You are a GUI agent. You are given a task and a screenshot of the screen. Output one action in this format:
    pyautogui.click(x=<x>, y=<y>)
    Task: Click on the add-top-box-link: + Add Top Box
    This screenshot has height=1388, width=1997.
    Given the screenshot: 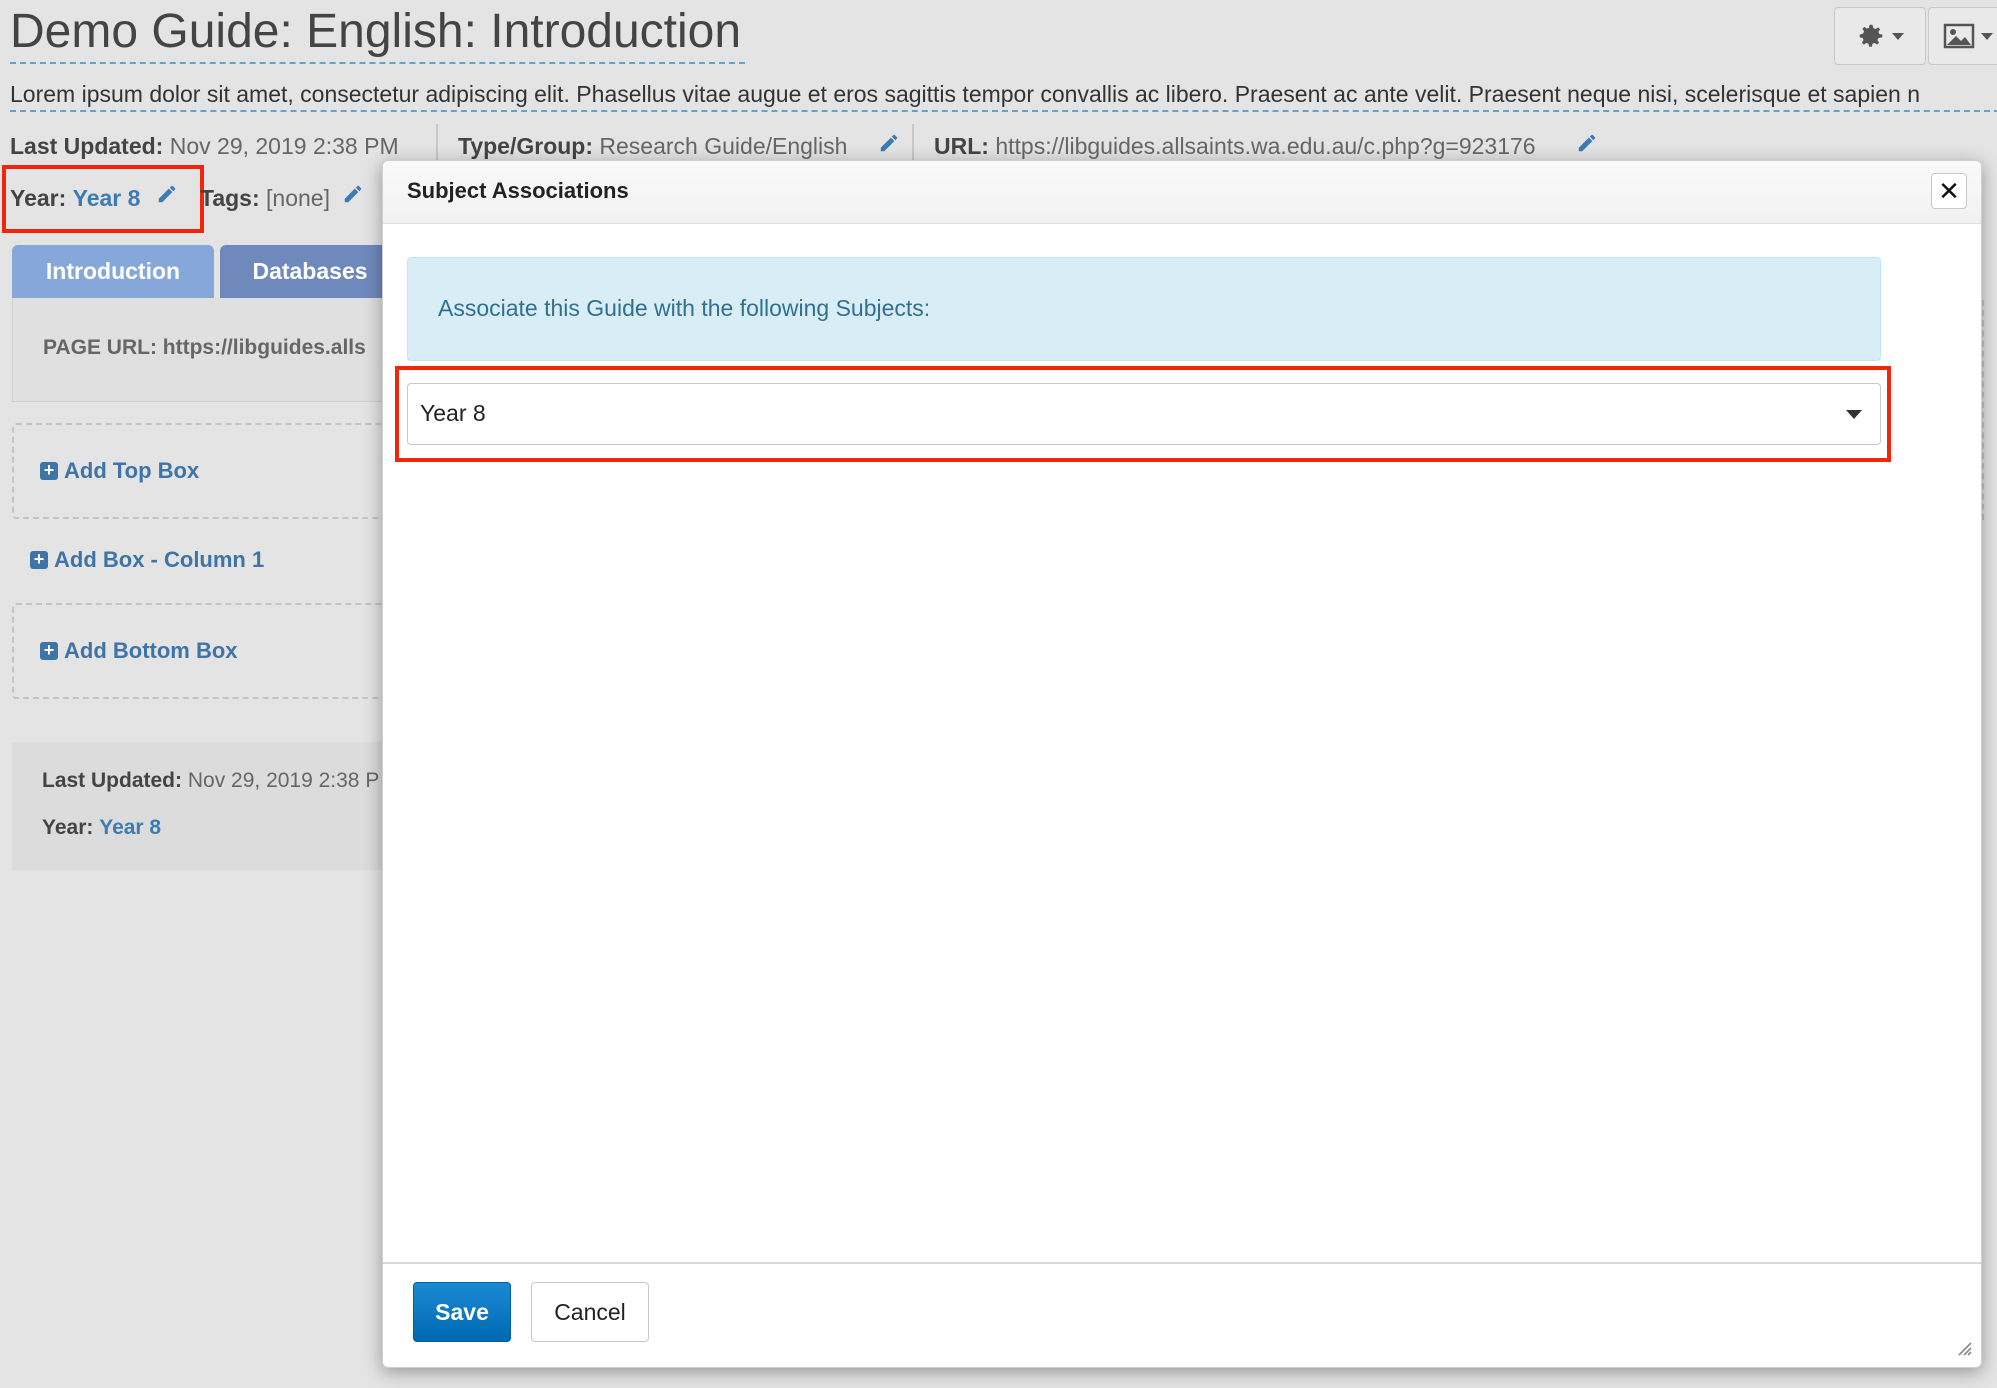 What is the action you would take?
    pyautogui.click(x=119, y=471)
    